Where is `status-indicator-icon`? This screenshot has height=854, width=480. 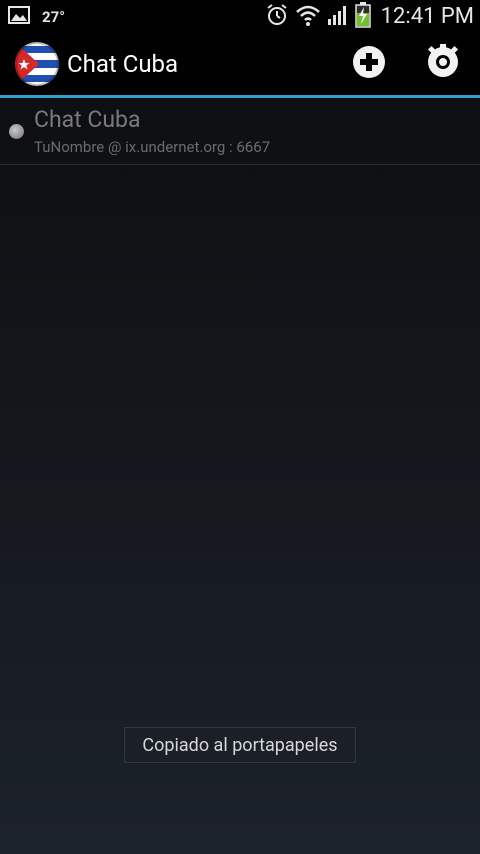
status-indicator-icon is located at coordinates (16, 131).